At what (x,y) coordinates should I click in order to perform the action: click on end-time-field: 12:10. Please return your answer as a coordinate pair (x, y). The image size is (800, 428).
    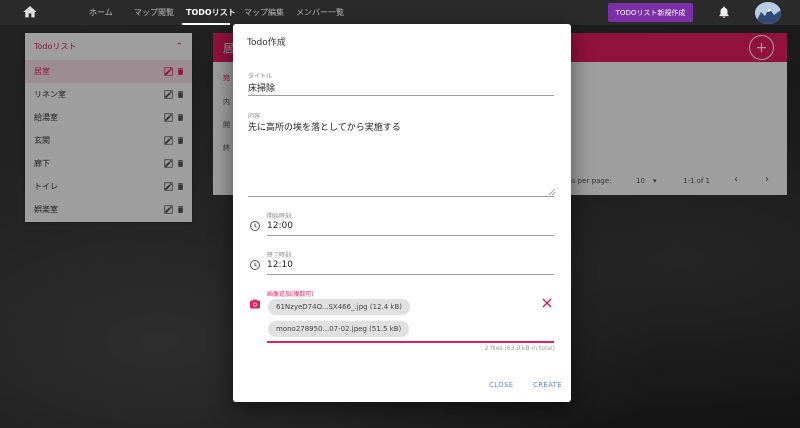
    Looking at the image, I should click on (280, 265).